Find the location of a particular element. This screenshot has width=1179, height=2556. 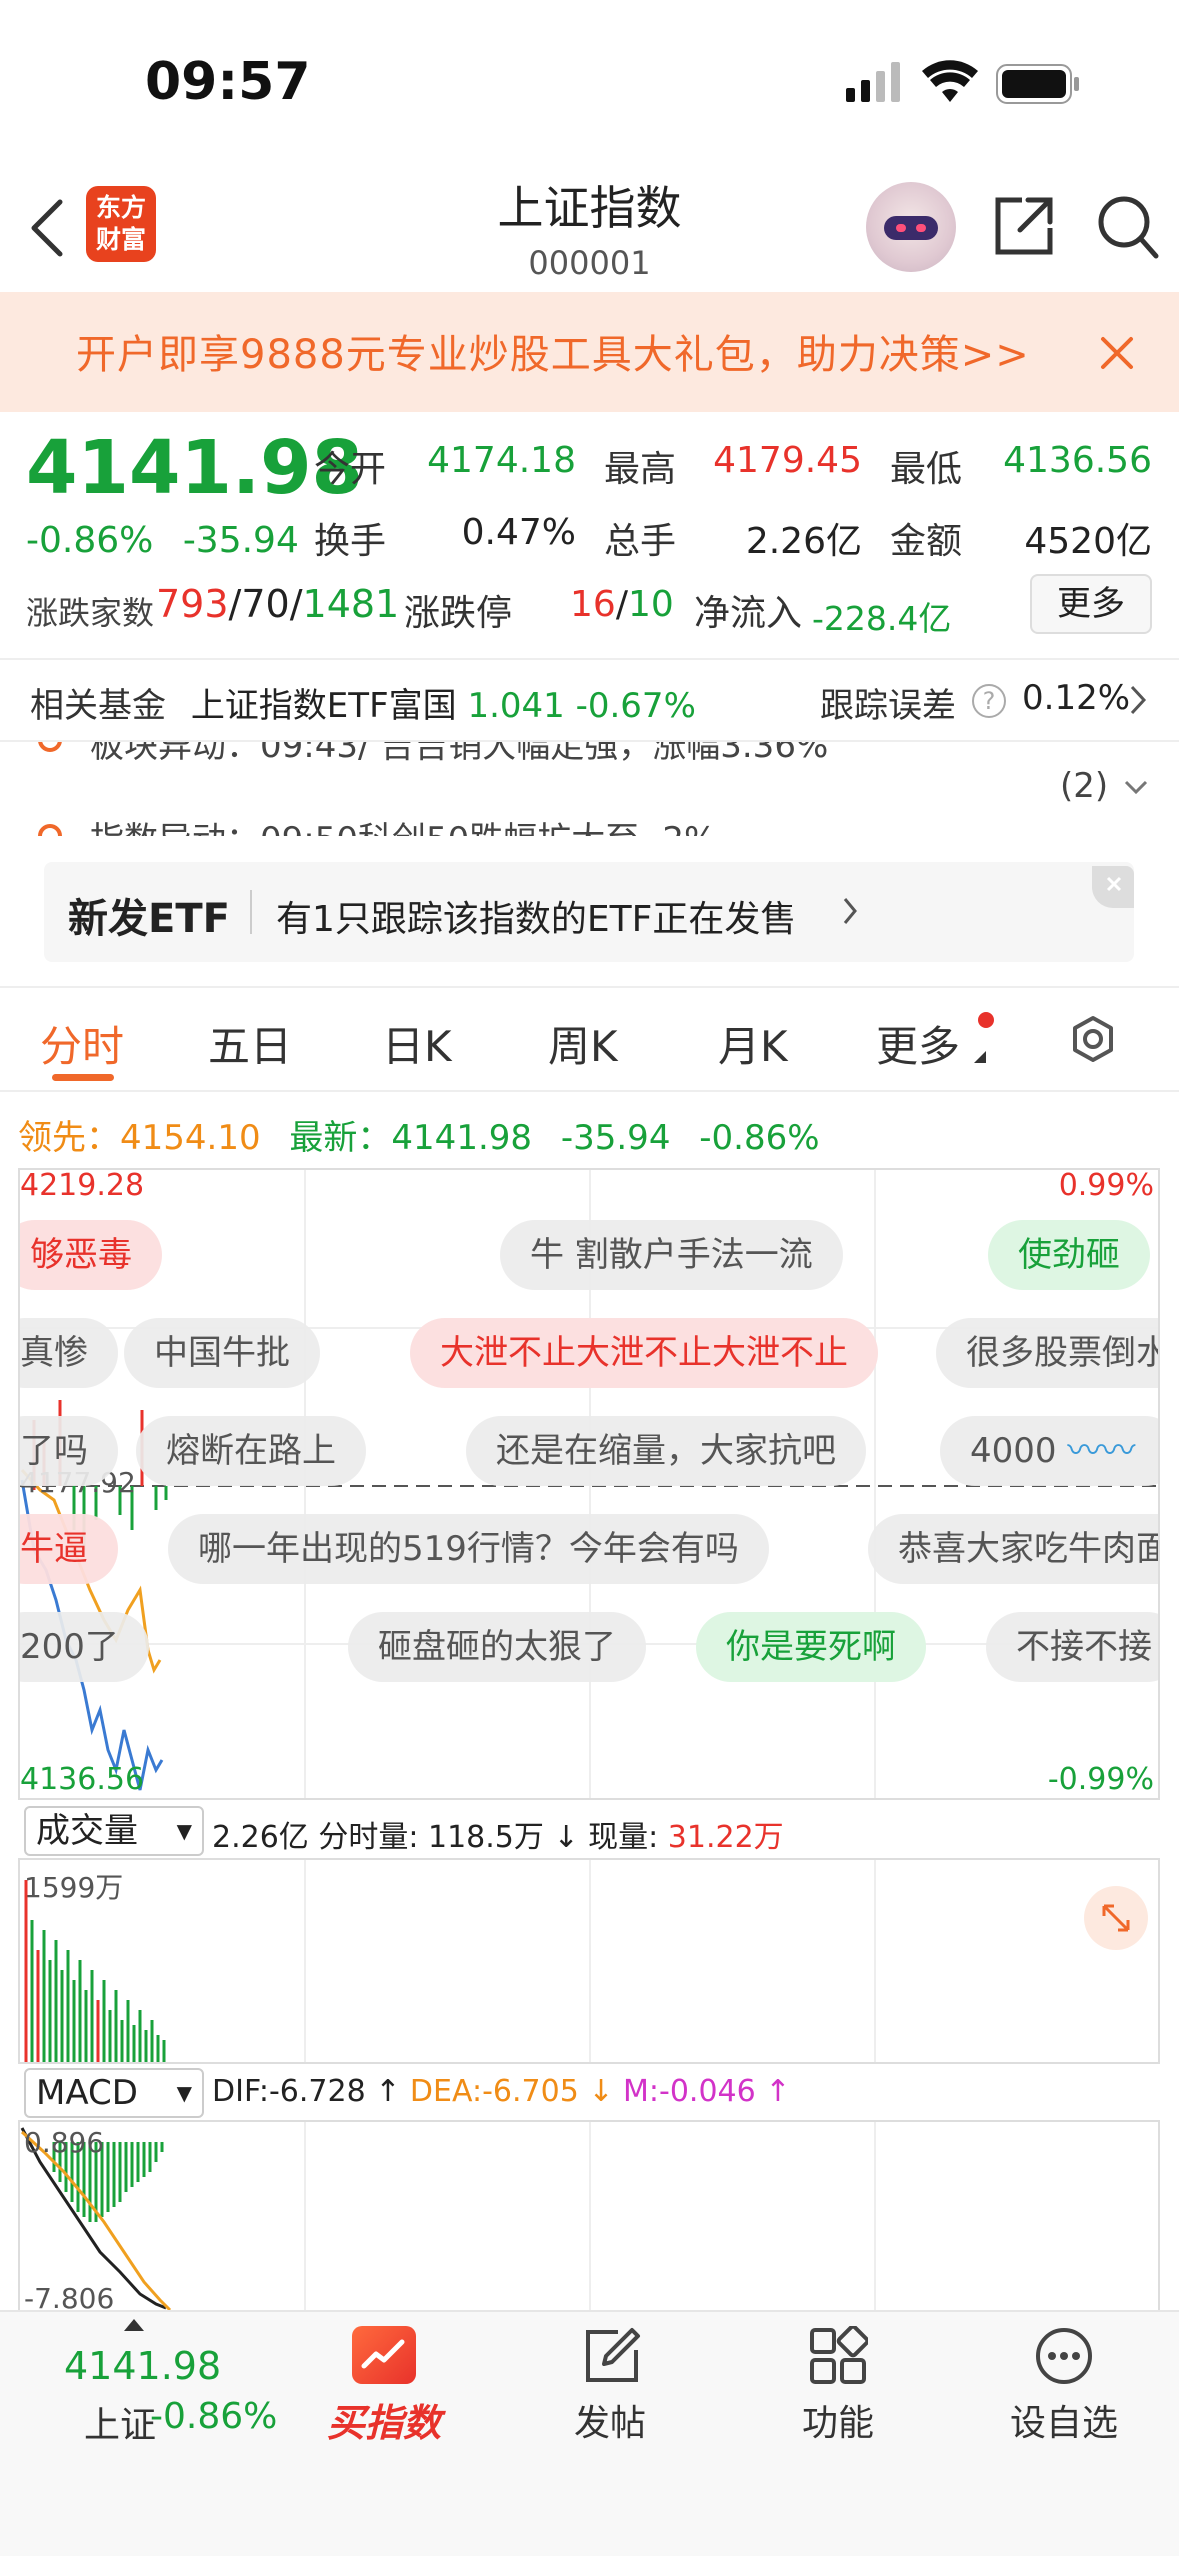

open-value: 4174.18 is located at coordinates (501, 460).